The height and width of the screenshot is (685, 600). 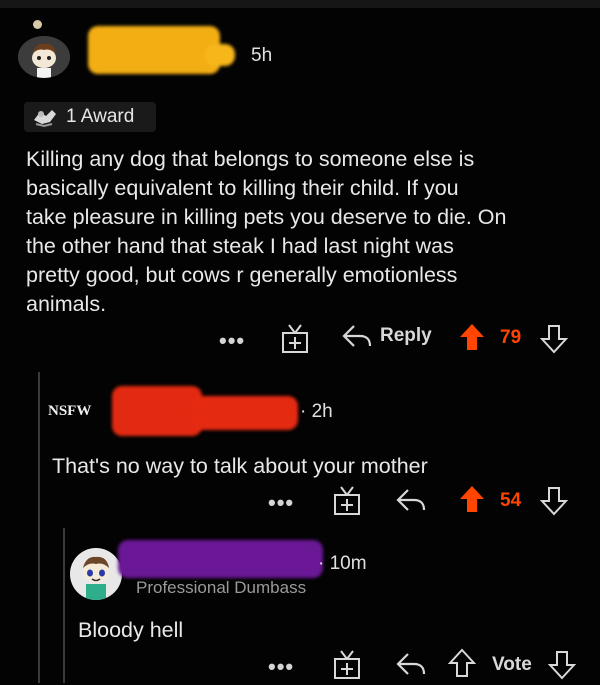 What do you see at coordinates (316, 411) in the screenshot?
I see `comment-age: · 2h` at bounding box center [316, 411].